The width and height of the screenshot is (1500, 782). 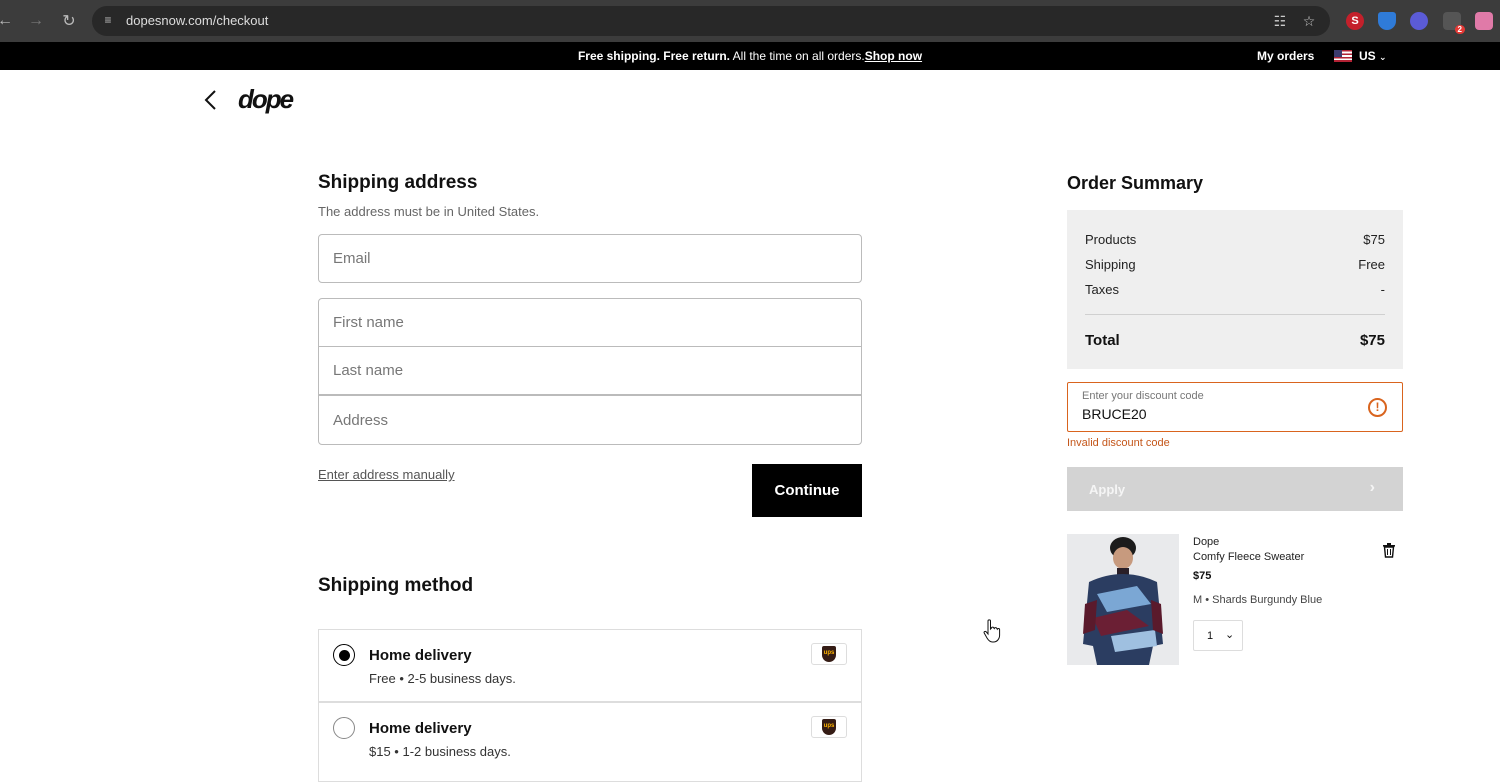 I want to click on summary-label: Shipping, so click(x=1110, y=264).